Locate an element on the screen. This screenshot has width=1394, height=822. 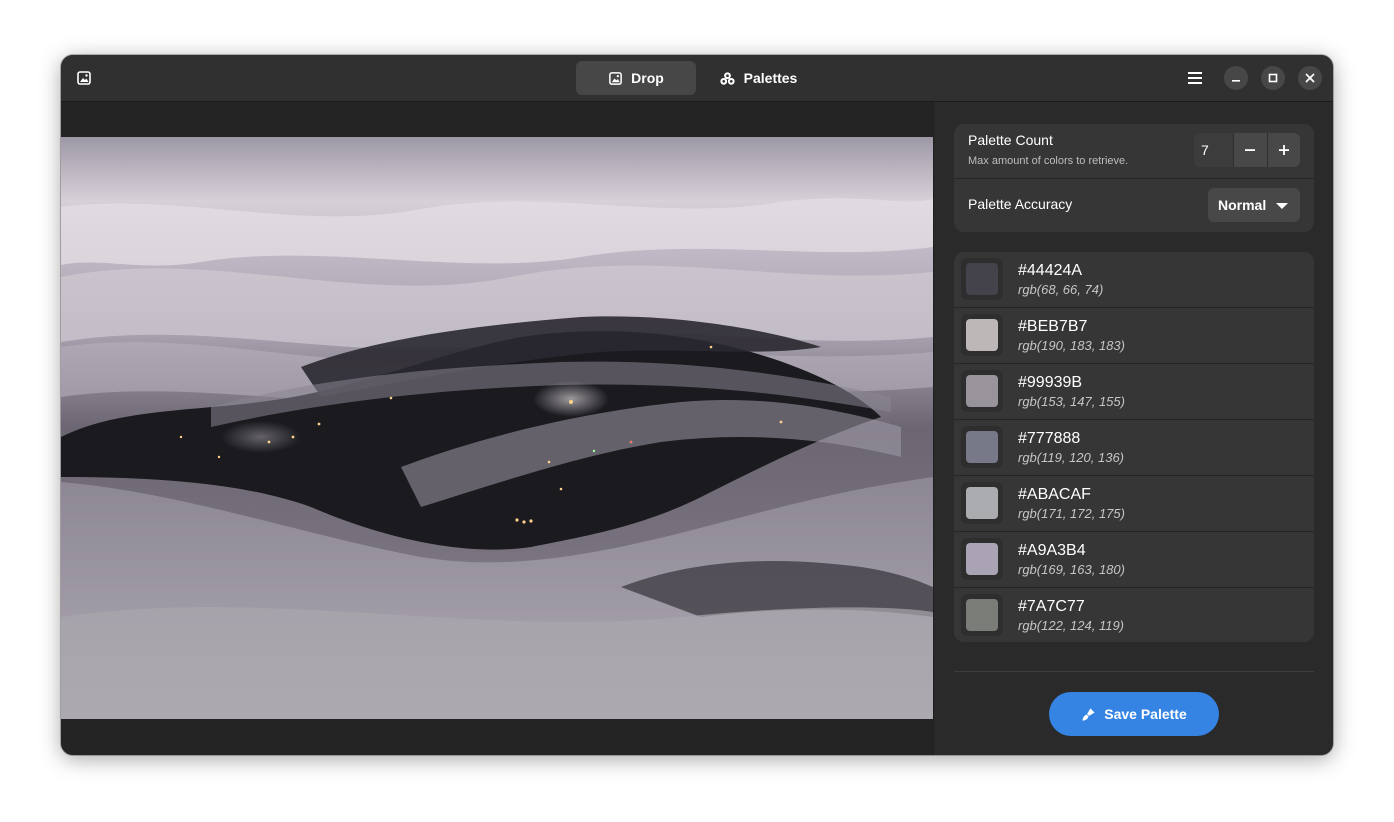
chevron-down-icon is located at coordinates (1282, 206).